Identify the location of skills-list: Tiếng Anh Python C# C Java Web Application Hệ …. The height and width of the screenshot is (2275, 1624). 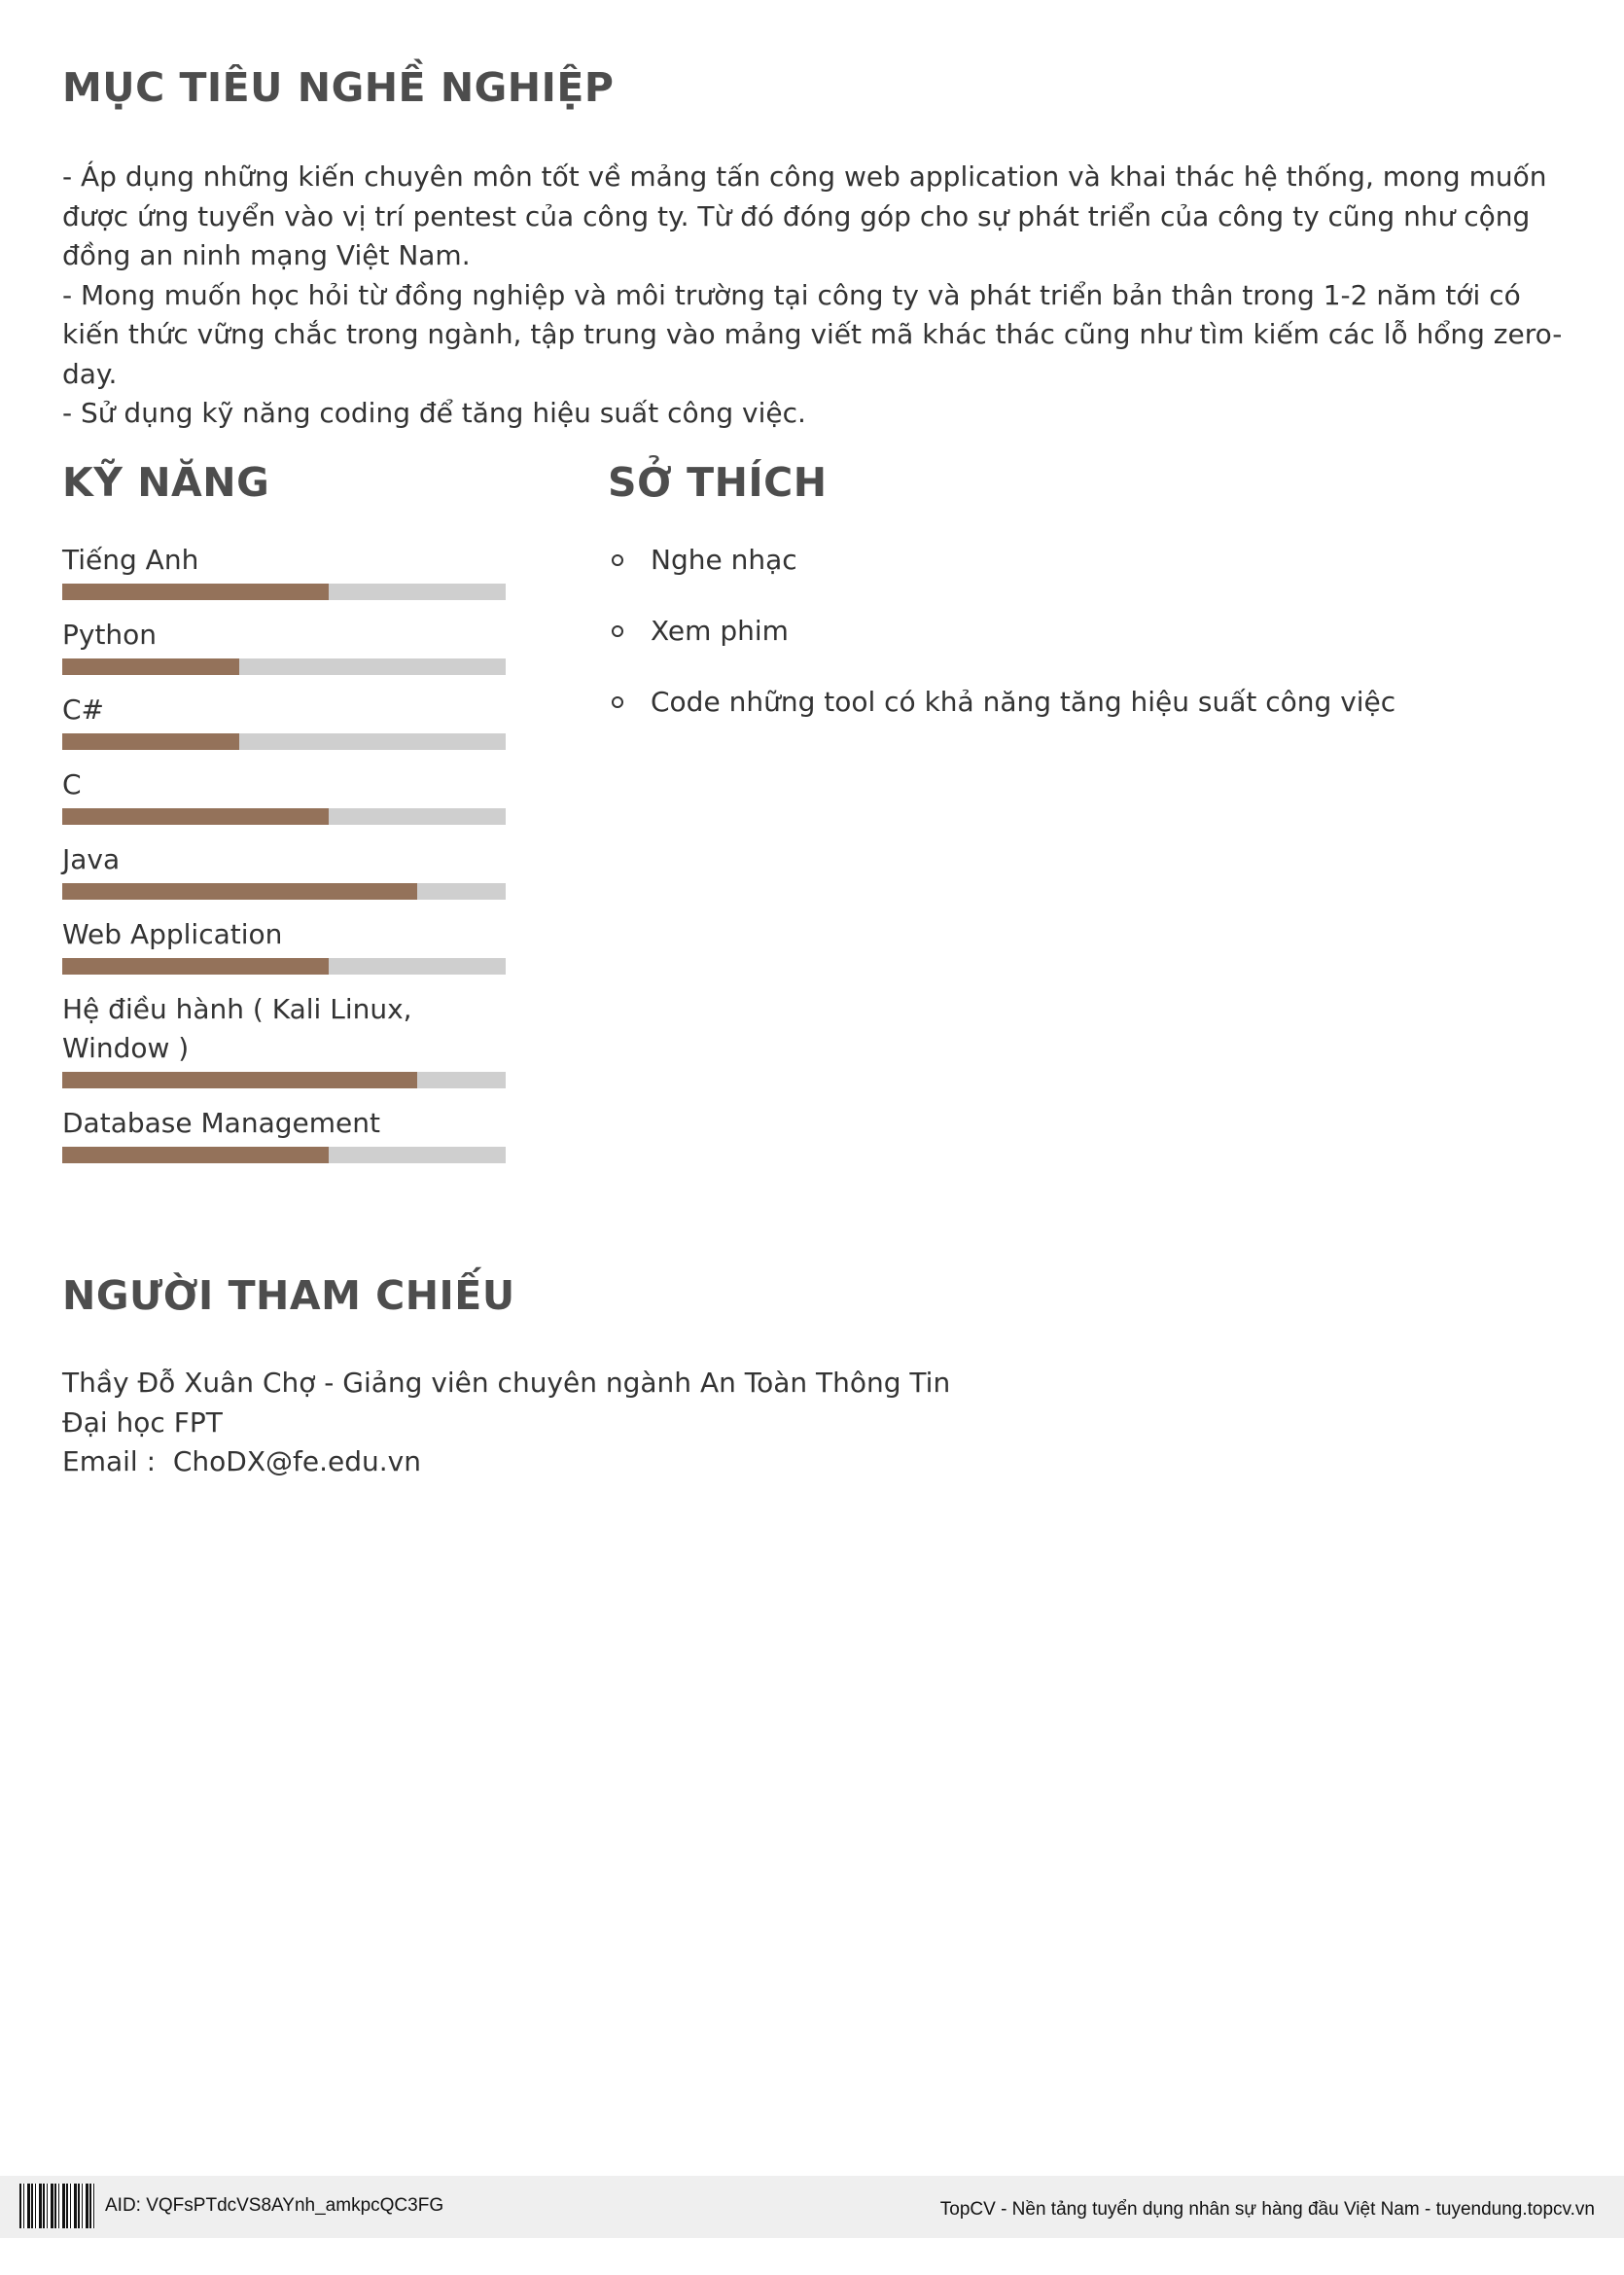
(284, 852).